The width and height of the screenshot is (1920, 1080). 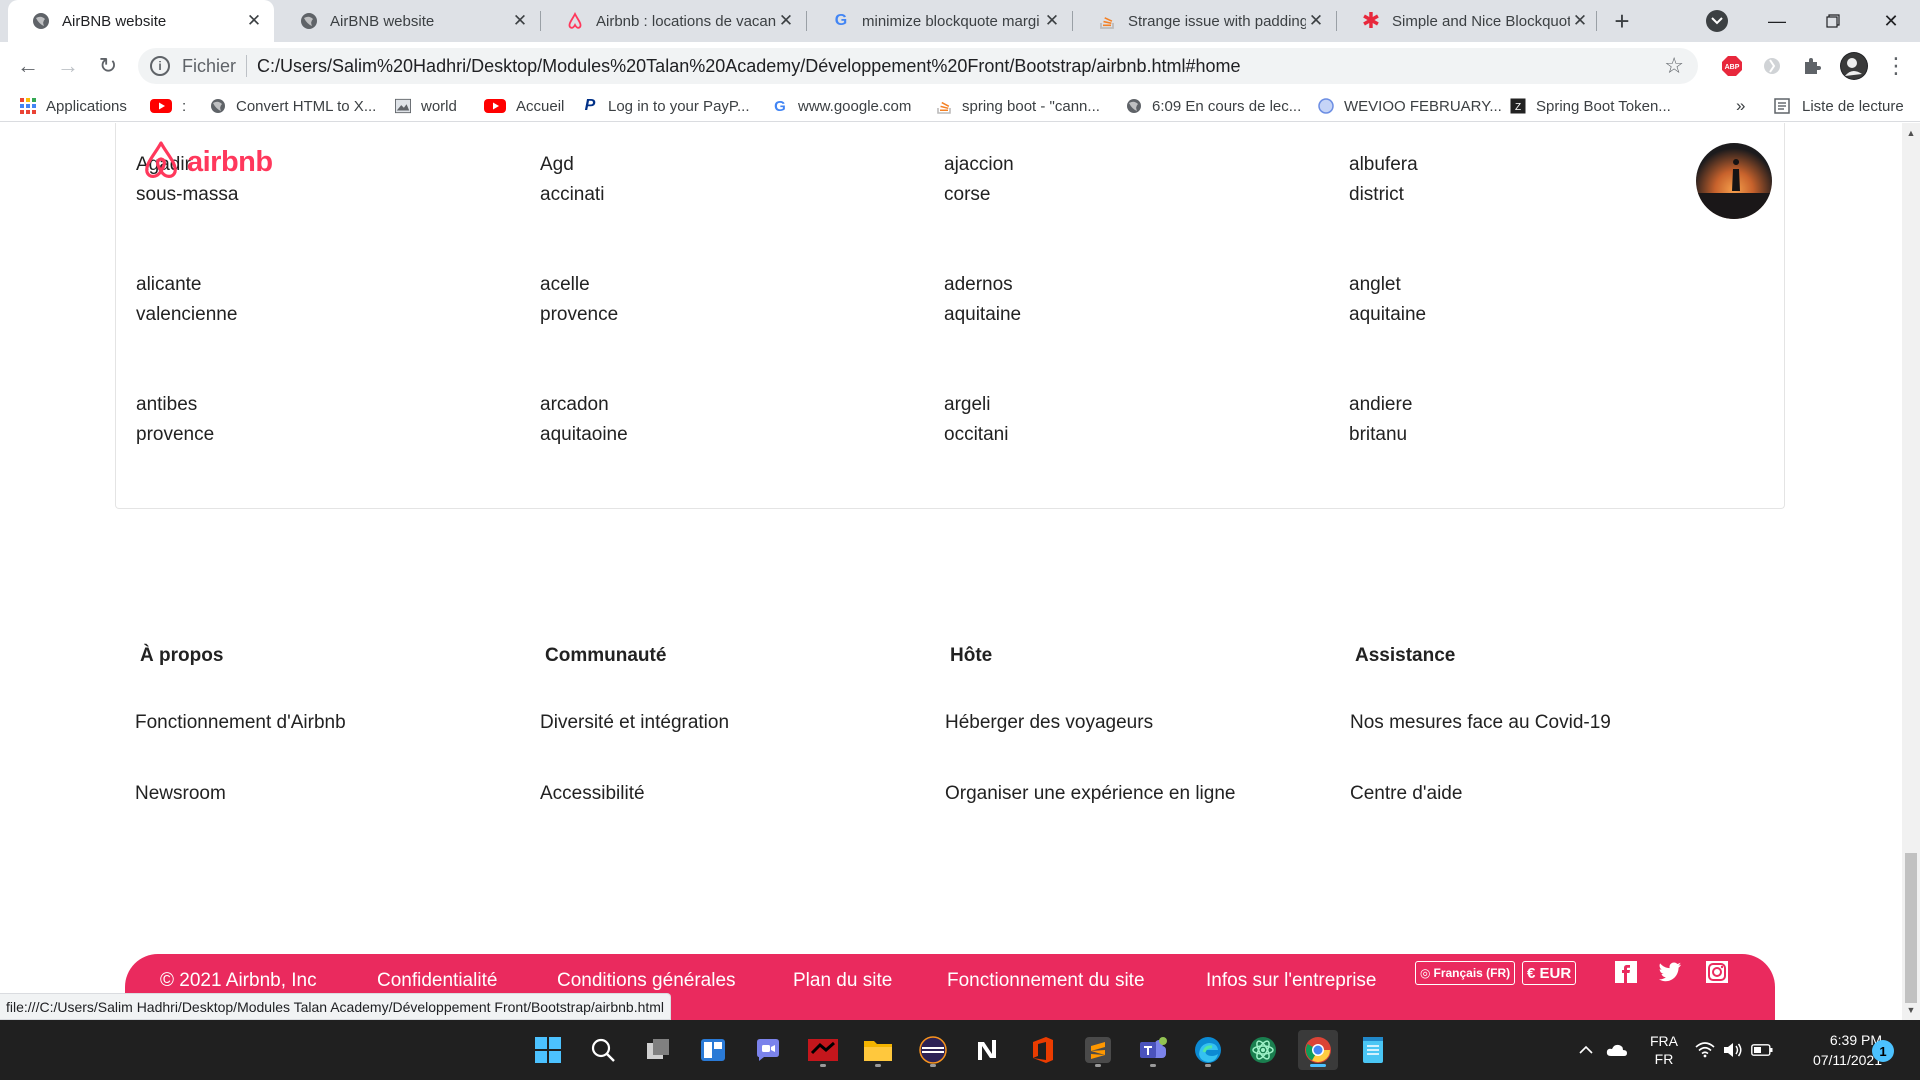 I want to click on bookmark-google: G www.google.com, so click(x=841, y=106).